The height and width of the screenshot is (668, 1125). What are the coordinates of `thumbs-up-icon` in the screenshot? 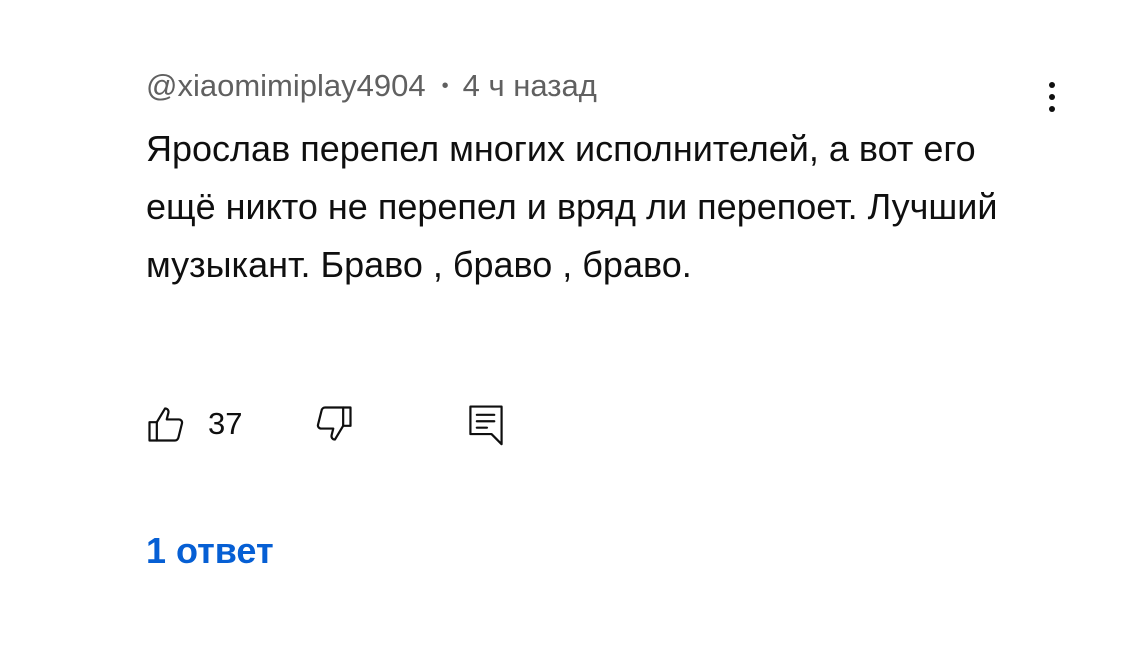 It's located at (166, 424).